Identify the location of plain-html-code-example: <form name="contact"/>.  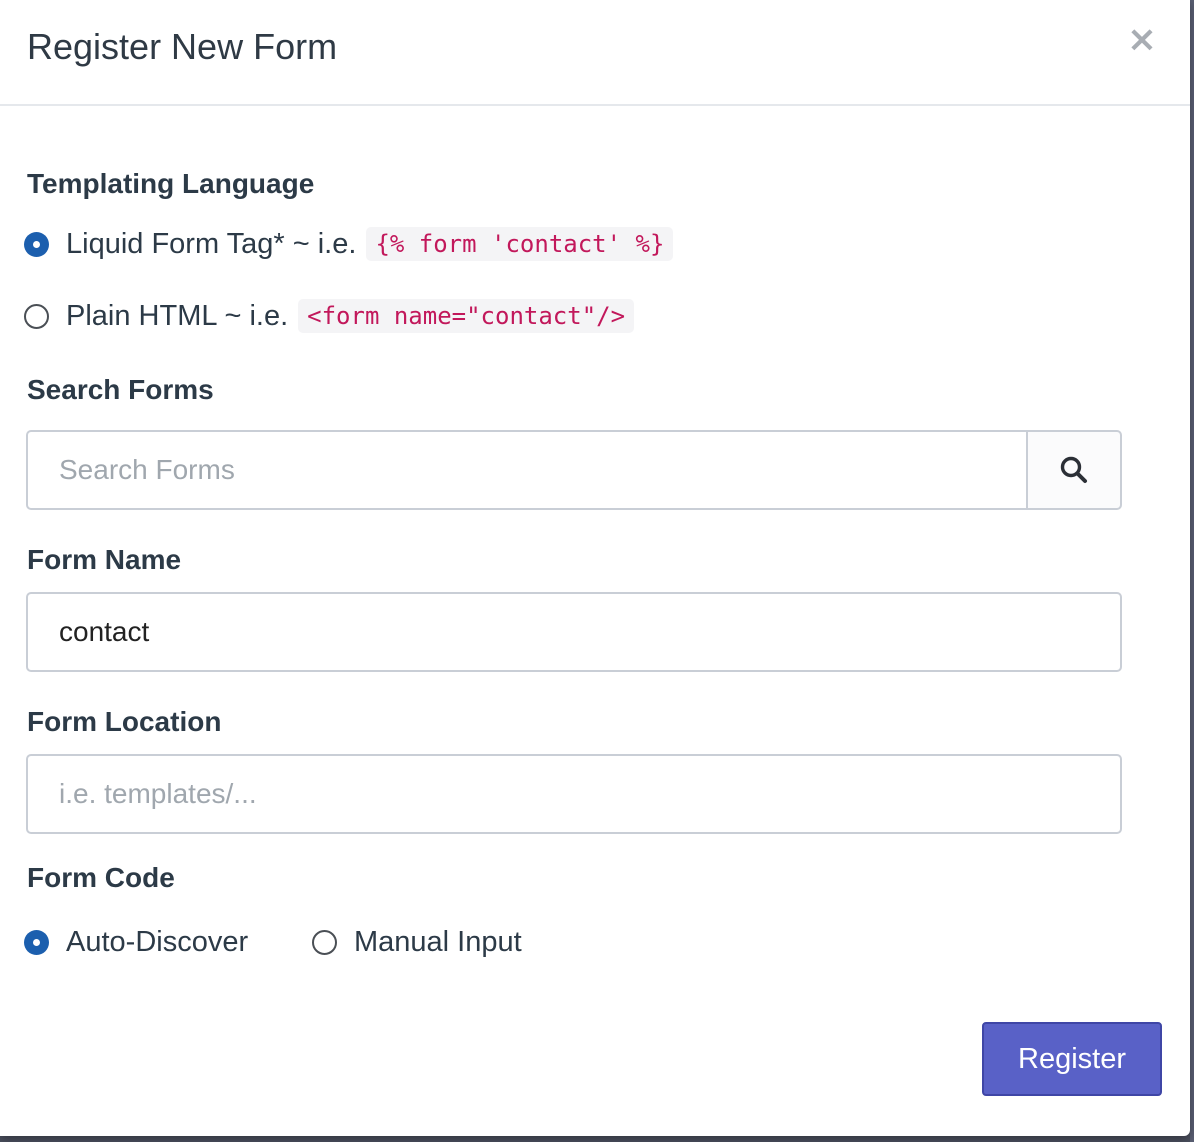
(466, 316).